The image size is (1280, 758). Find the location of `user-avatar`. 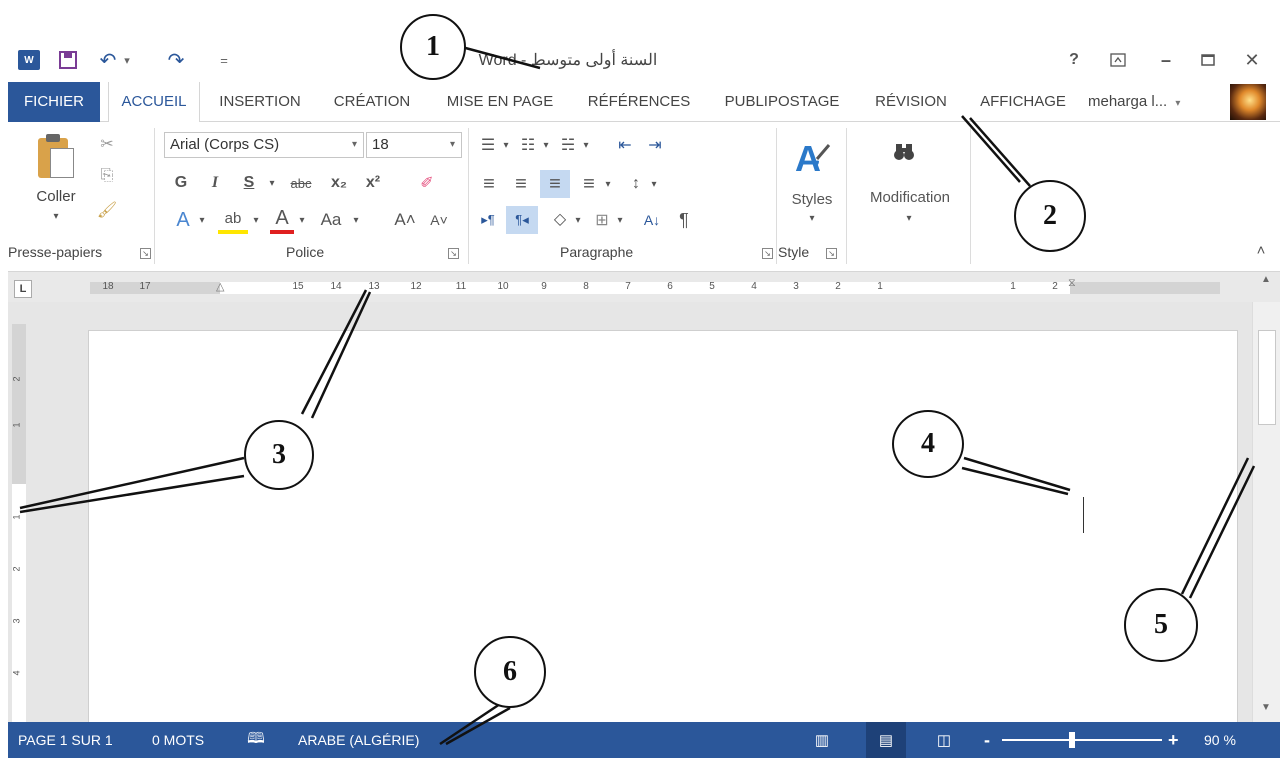

user-avatar is located at coordinates (1248, 102).